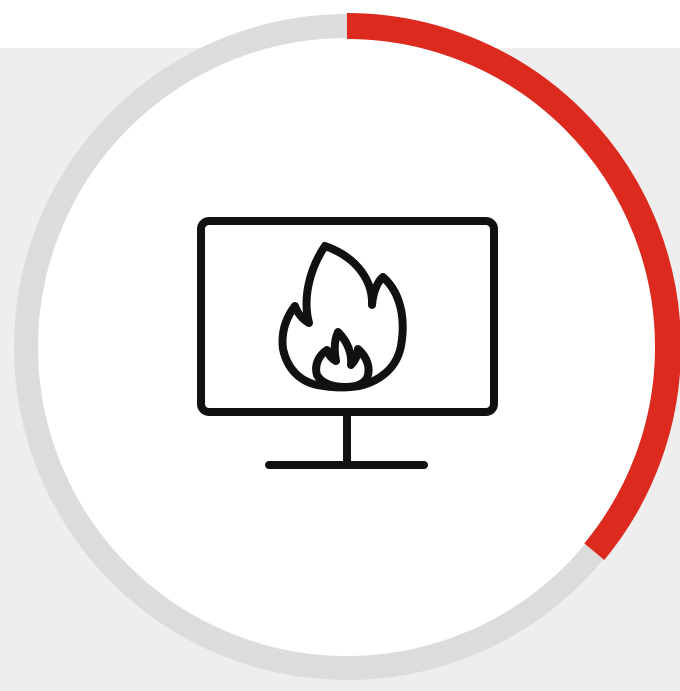 The height and width of the screenshot is (691, 680). What do you see at coordinates (342, 359) in the screenshot?
I see `flame-inner` at bounding box center [342, 359].